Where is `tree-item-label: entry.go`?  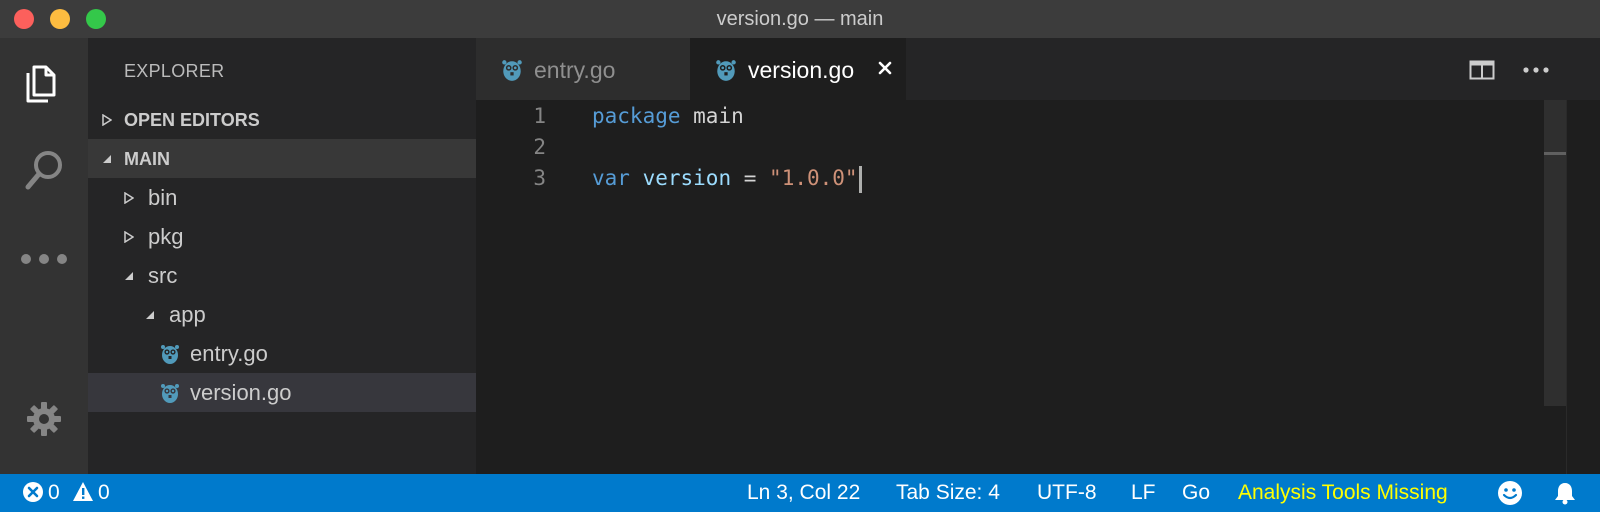 tree-item-label: entry.go is located at coordinates (229, 353).